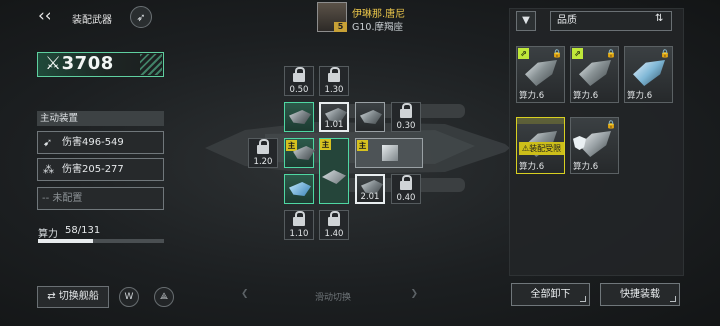 This screenshot has height=326, width=720. What do you see at coordinates (92, 20) in the screenshot?
I see `page-title: 装配武器` at bounding box center [92, 20].